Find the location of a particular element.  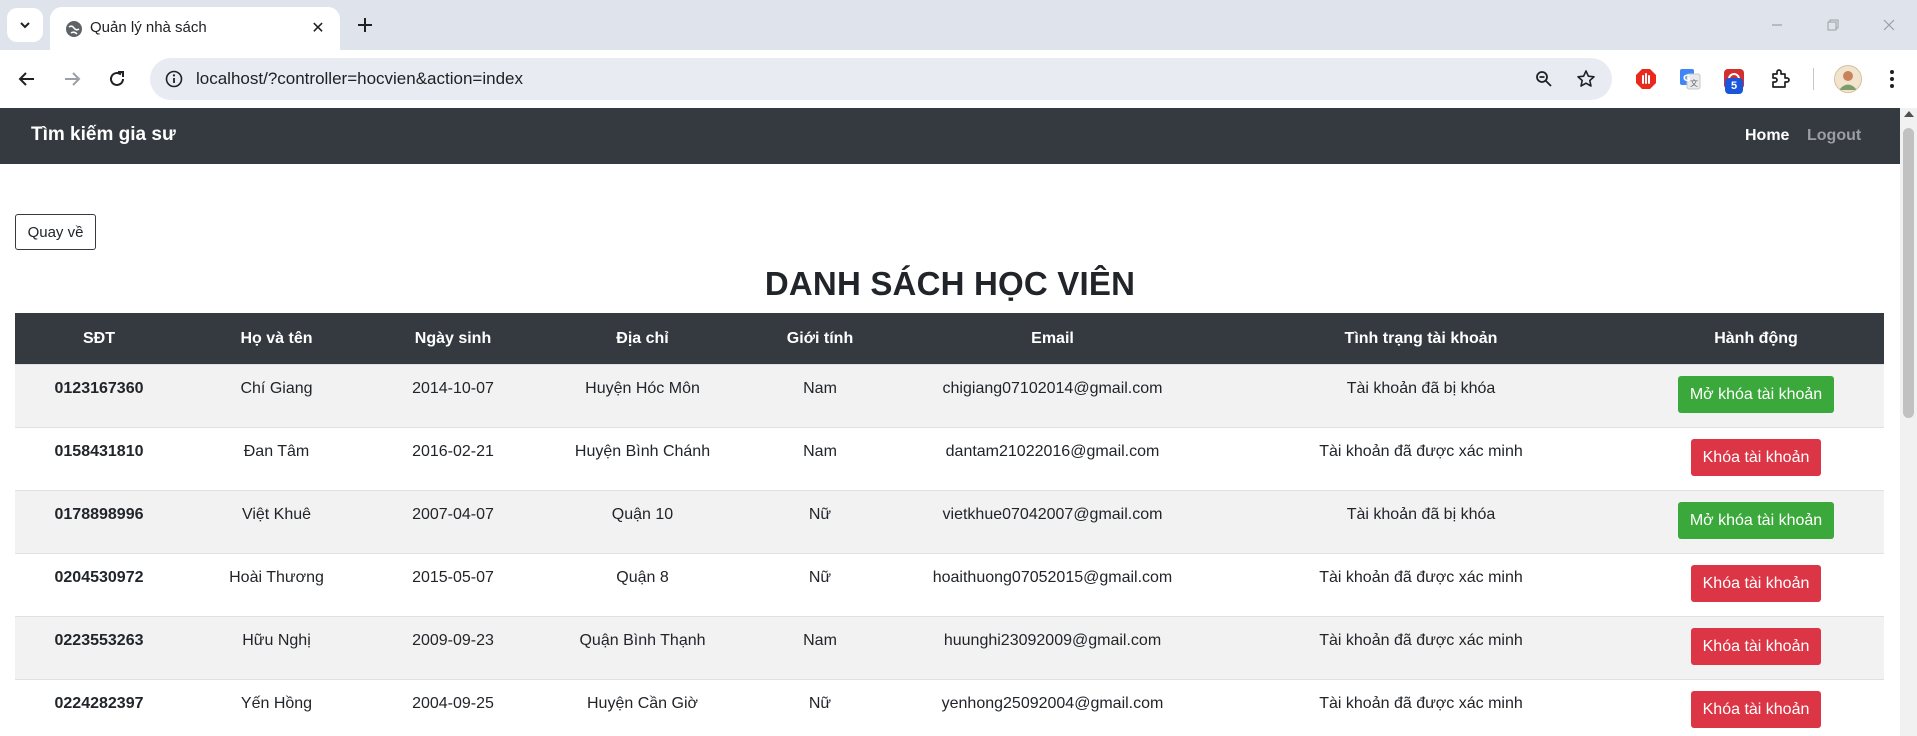

column-header-email: Email is located at coordinates (1052, 339).